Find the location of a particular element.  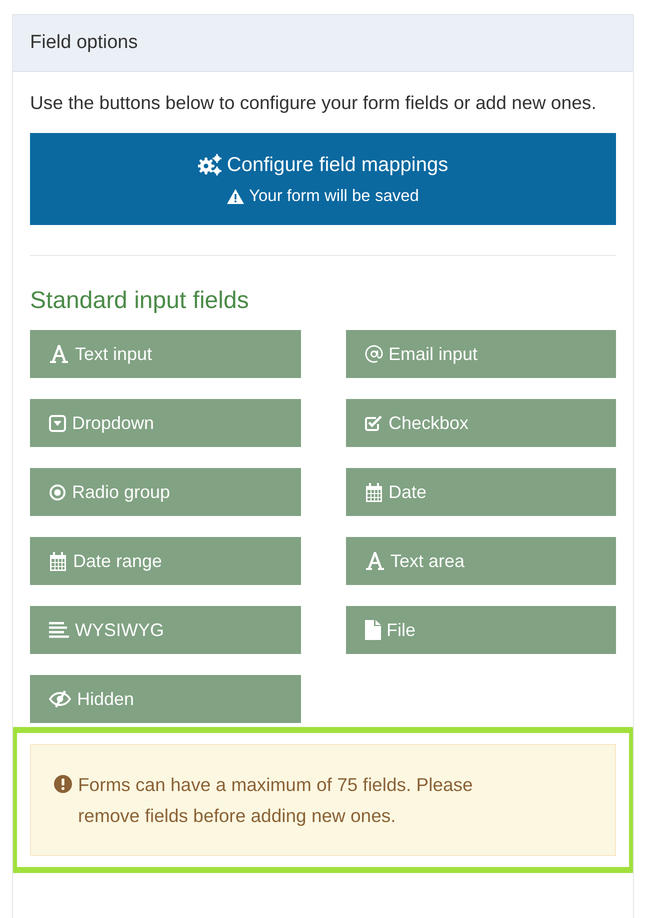

eye-slash-icon is located at coordinates (60, 699).